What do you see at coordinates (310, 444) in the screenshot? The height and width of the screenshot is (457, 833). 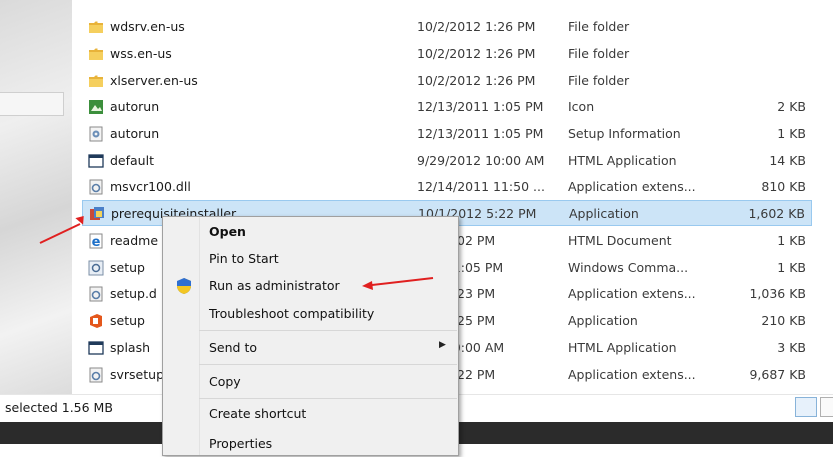 I see `menu-item-properties: Properties` at bounding box center [310, 444].